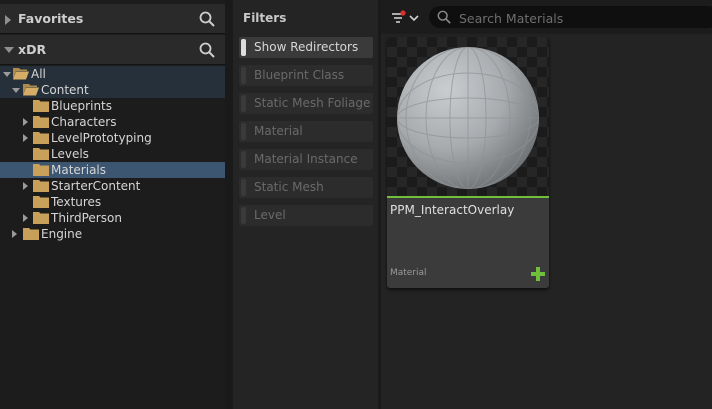 The image size is (712, 409). I want to click on filter-static-mesh: Static Mesh, so click(306, 187).